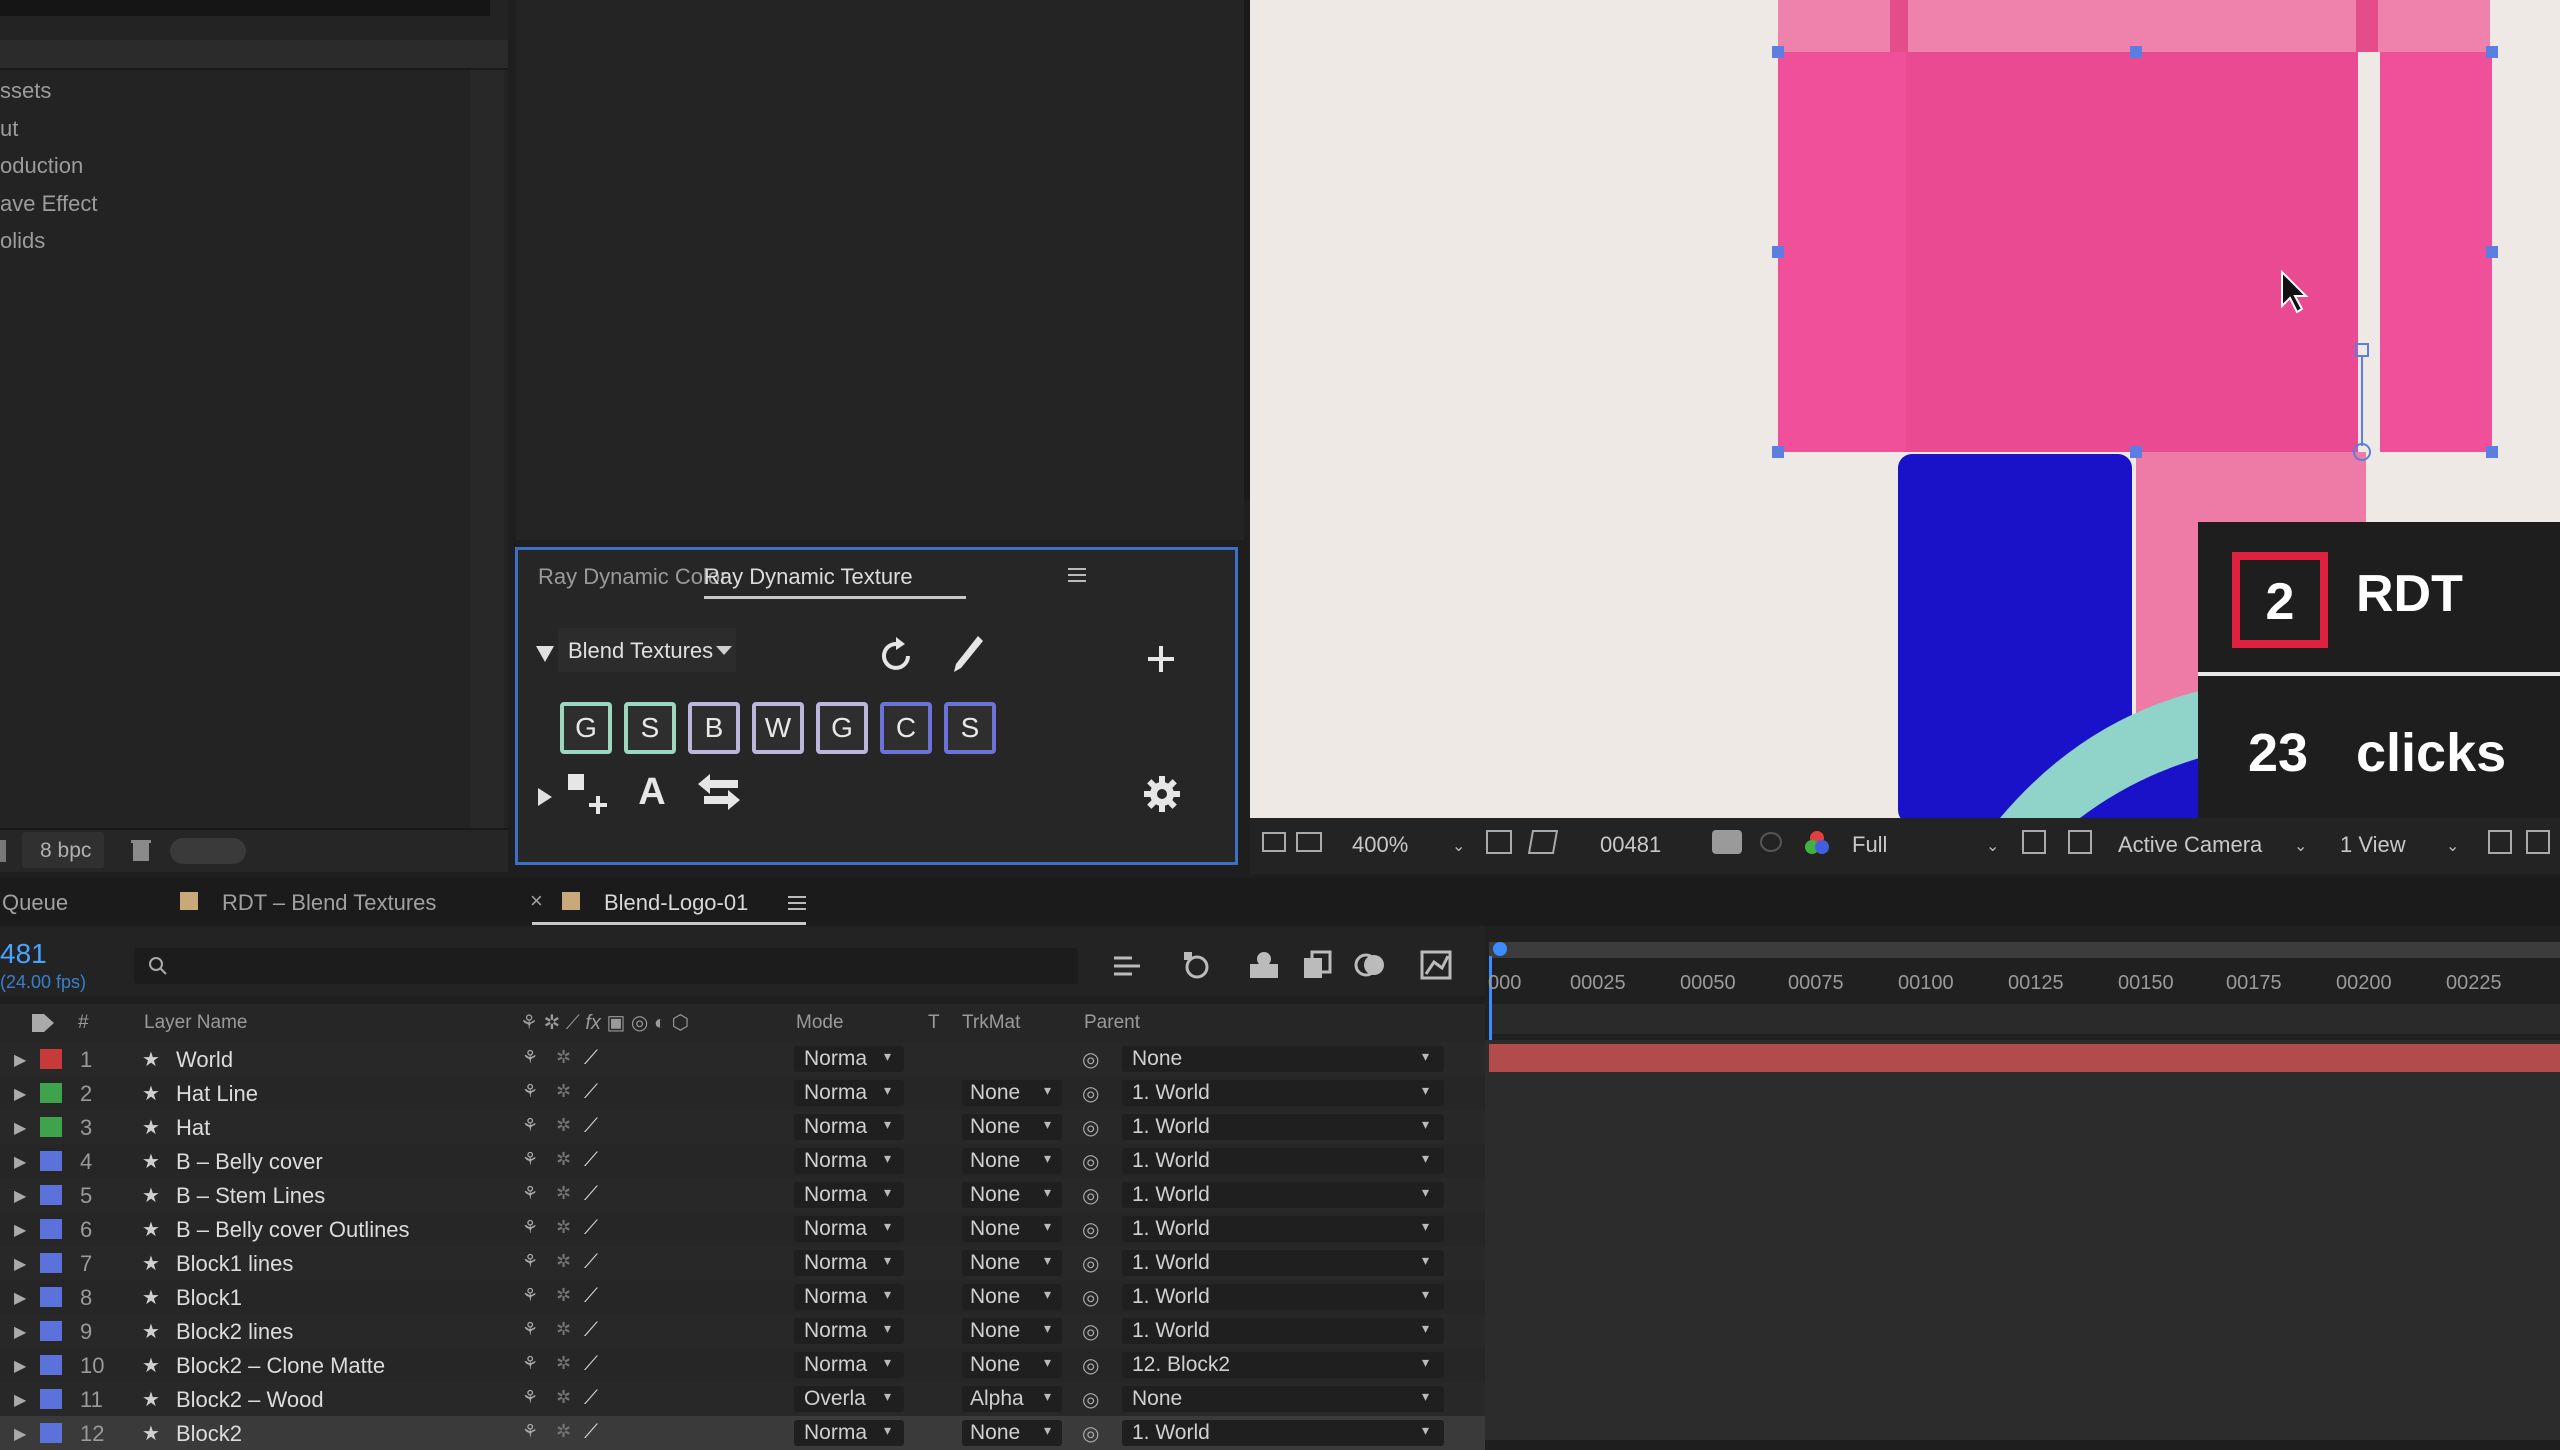 This screenshot has width=2560, height=1450. Describe the element at coordinates (606, 966) in the screenshot. I see `layer-search-input` at that location.